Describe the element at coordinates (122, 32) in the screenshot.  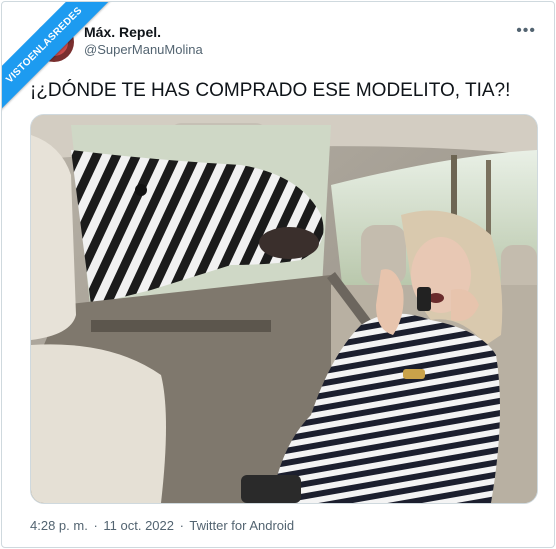
I see `author-name: Máx. Repel.` at that location.